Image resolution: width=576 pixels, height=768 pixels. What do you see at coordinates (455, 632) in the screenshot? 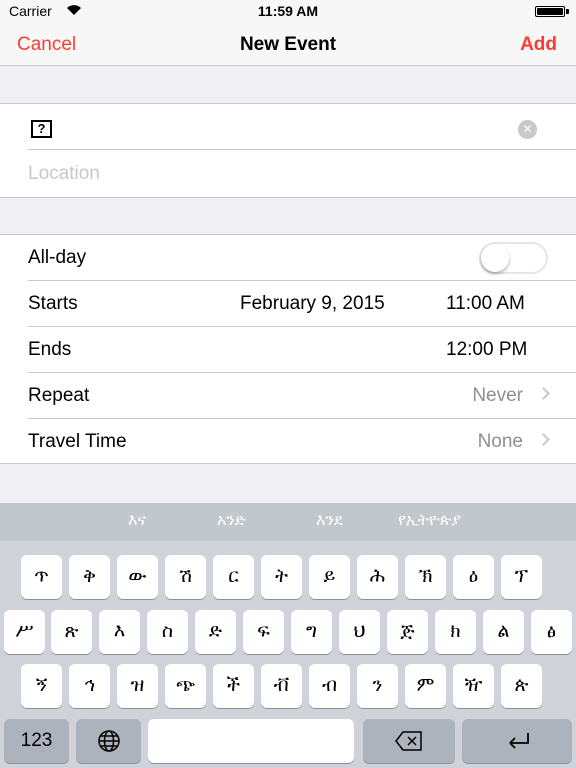
I see `keyboard-key: ክ` at bounding box center [455, 632].